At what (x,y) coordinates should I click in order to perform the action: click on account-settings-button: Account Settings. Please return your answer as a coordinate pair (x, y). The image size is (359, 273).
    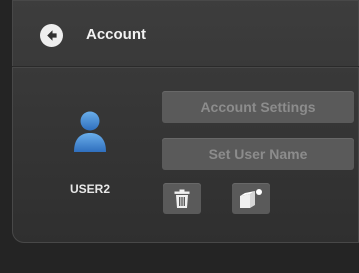
    Looking at the image, I should click on (258, 107).